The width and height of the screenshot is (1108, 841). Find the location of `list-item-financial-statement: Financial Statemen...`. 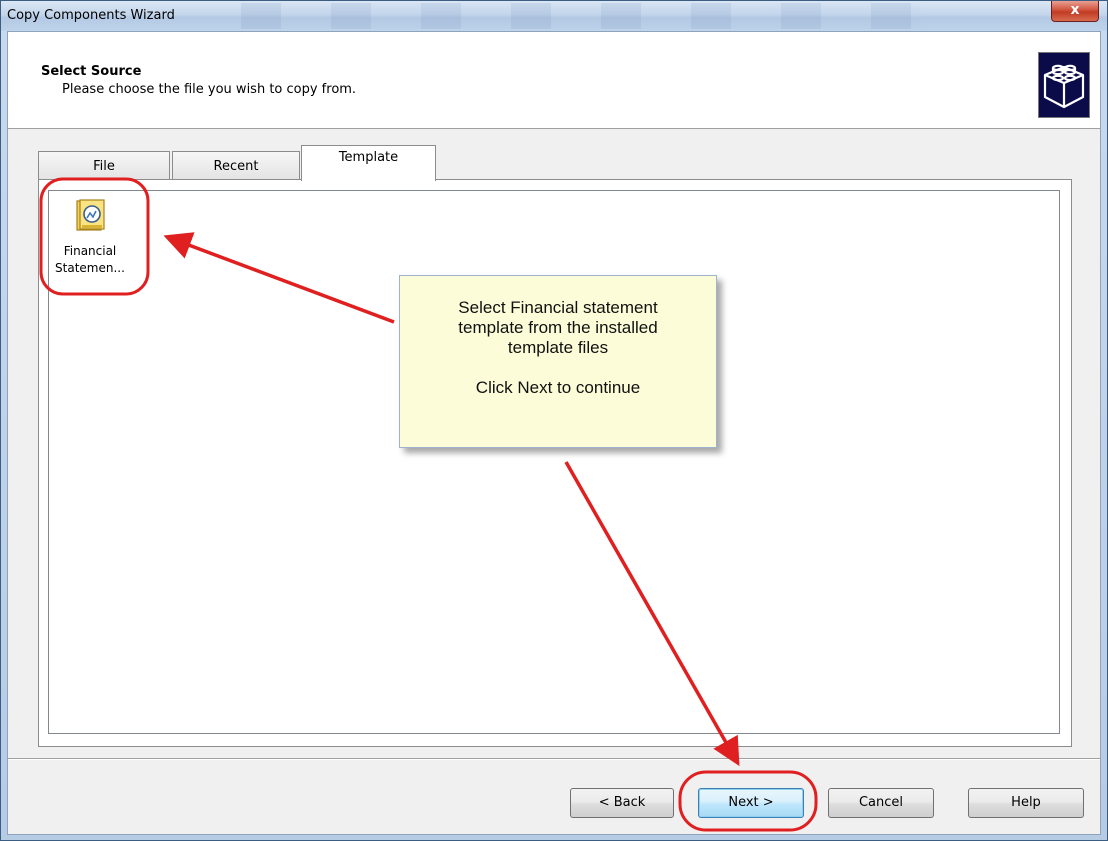

list-item-financial-statement: Financial Statemen... is located at coordinates (90, 243).